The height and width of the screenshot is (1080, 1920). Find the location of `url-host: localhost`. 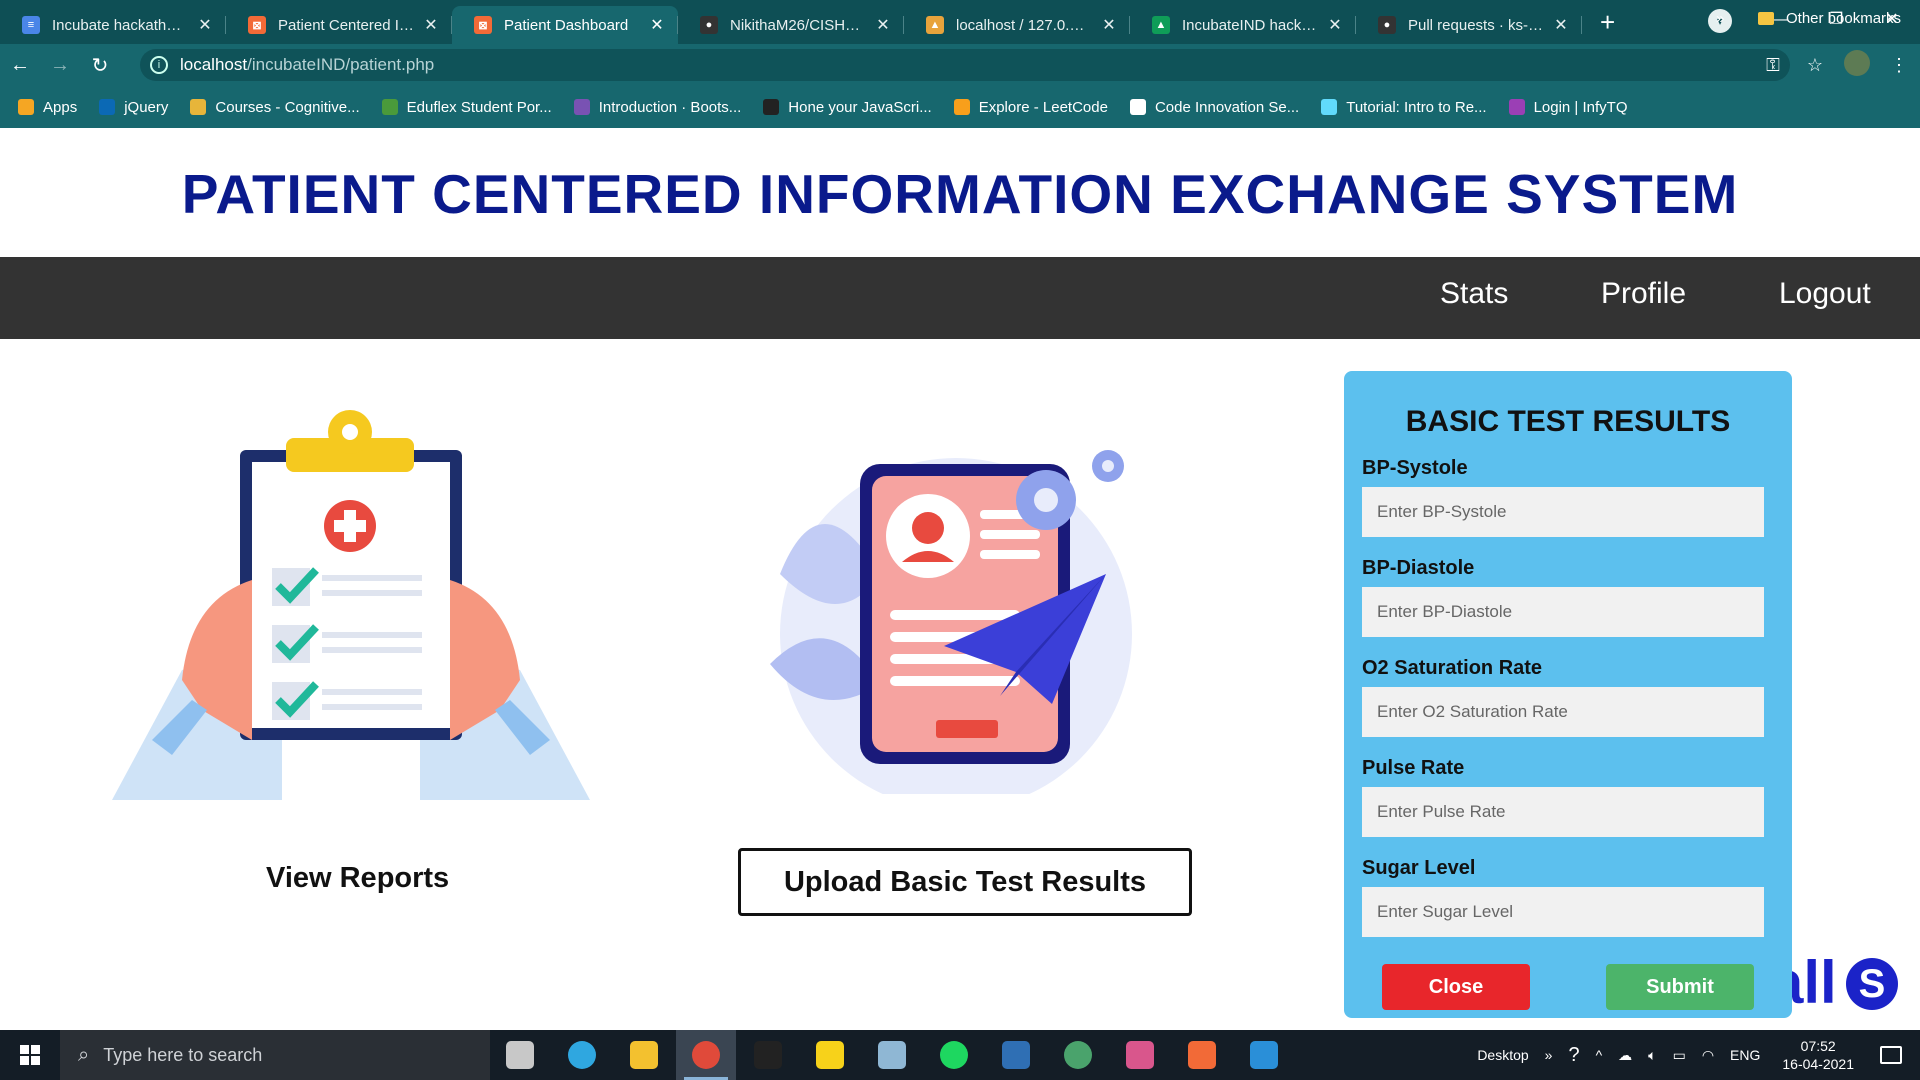

url-host: localhost is located at coordinates (214, 64).